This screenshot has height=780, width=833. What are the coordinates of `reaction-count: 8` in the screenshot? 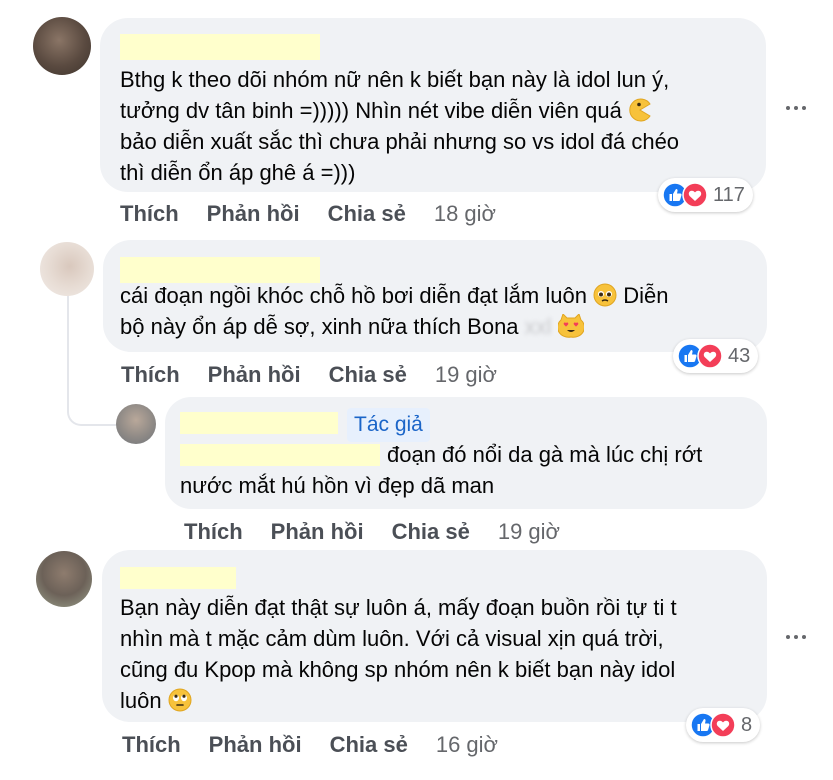 It's located at (747, 724).